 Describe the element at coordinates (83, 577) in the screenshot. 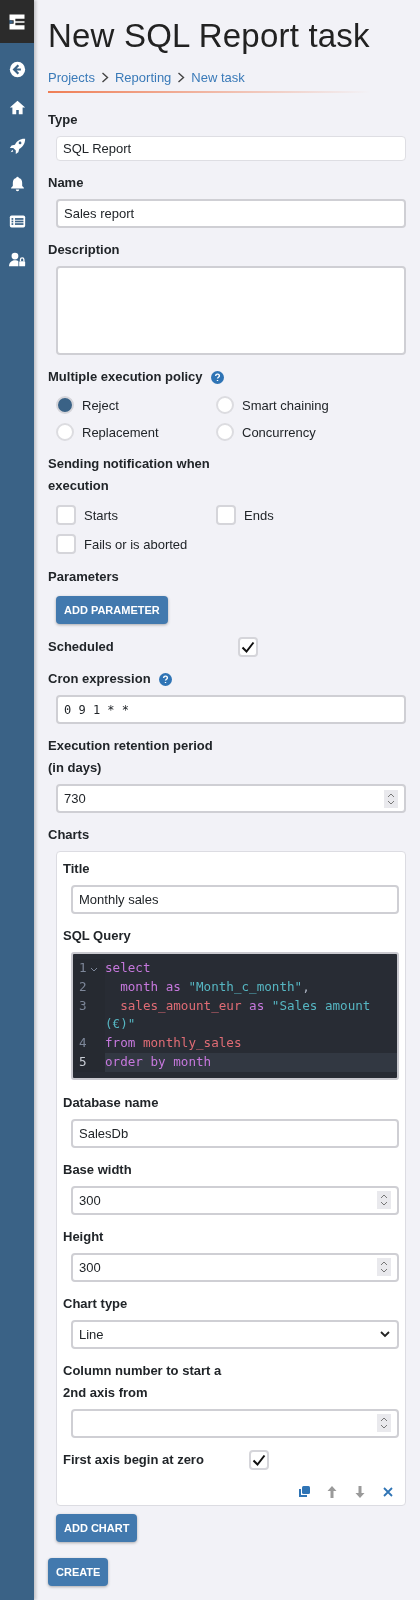

I see `field-label: Parameters` at that location.